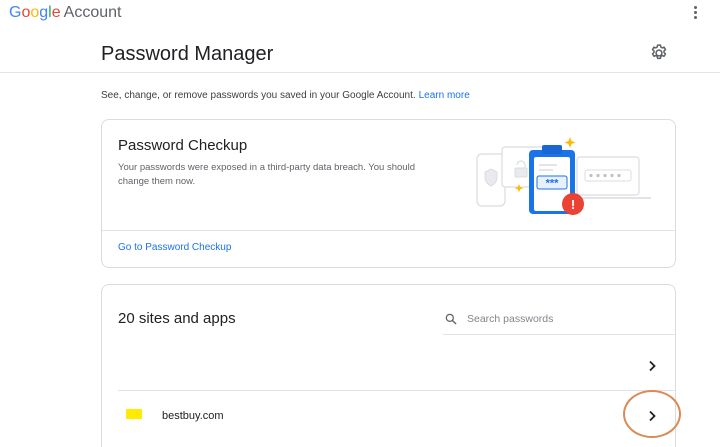  Describe the element at coordinates (193, 416) in the screenshot. I see `site-name: bestbuy.com` at that location.